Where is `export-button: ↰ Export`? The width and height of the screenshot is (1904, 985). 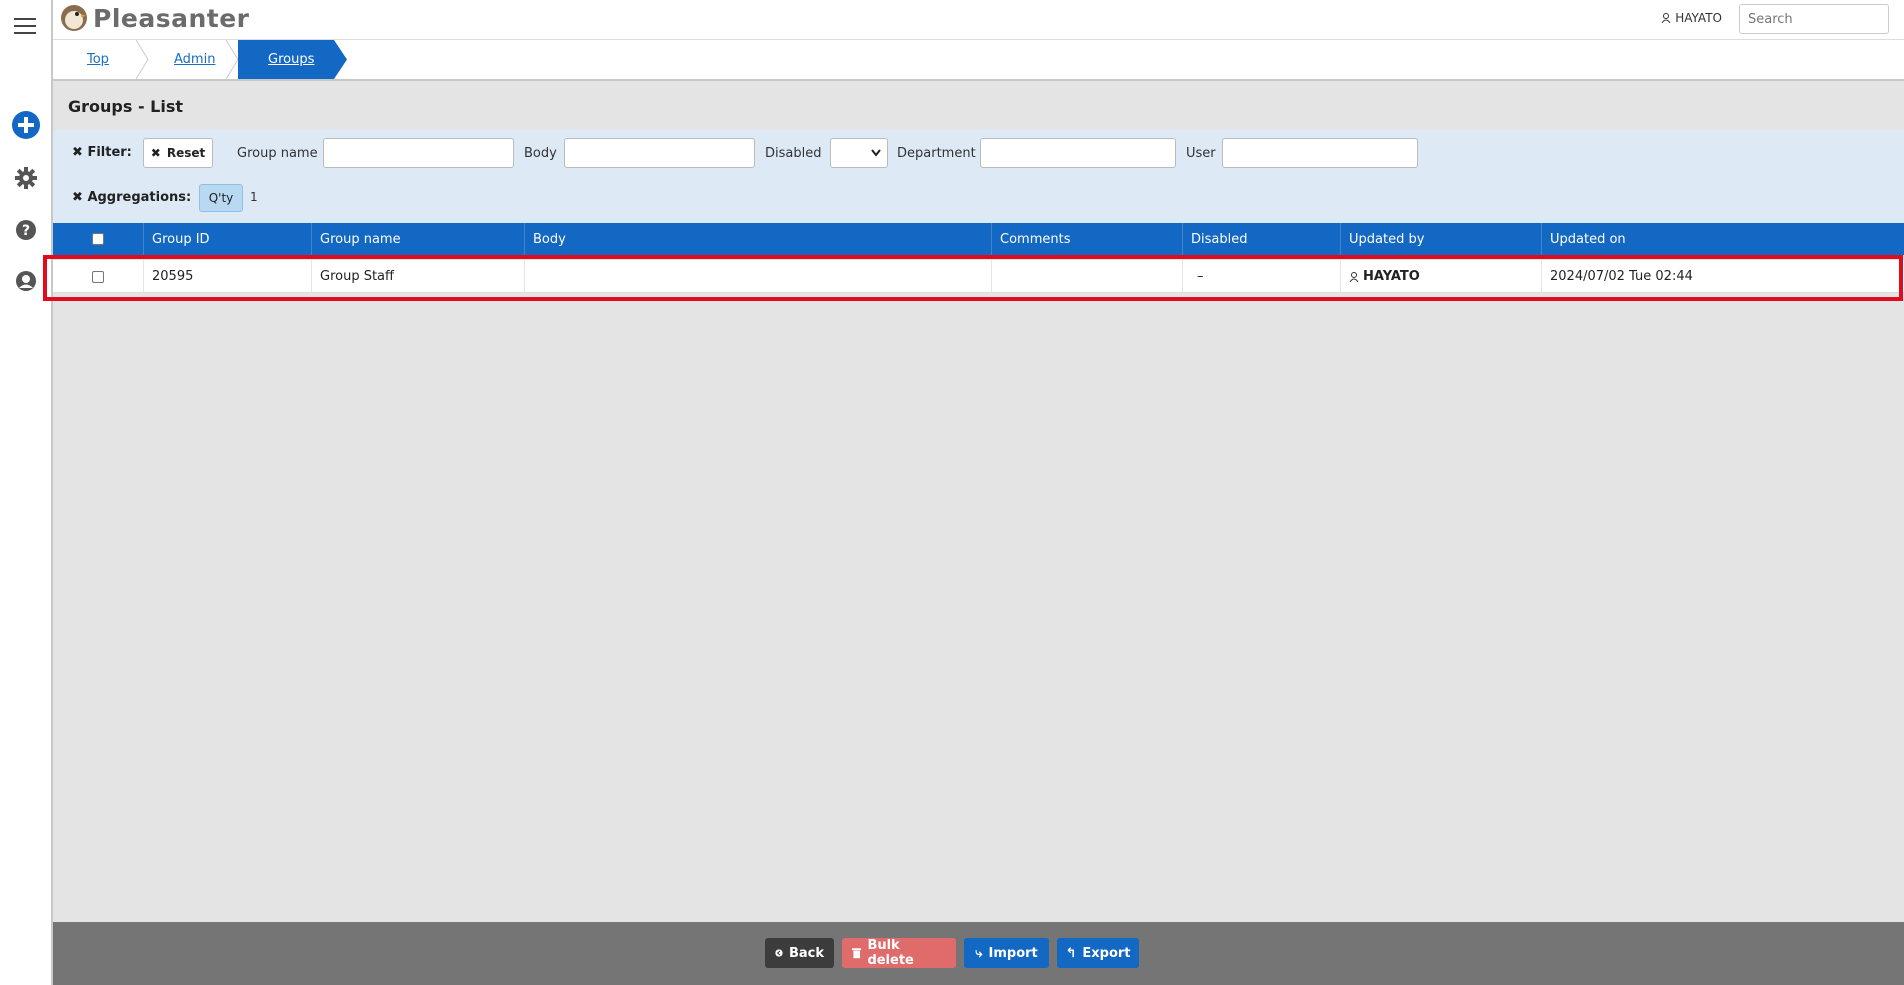 export-button: ↰ Export is located at coordinates (1098, 953).